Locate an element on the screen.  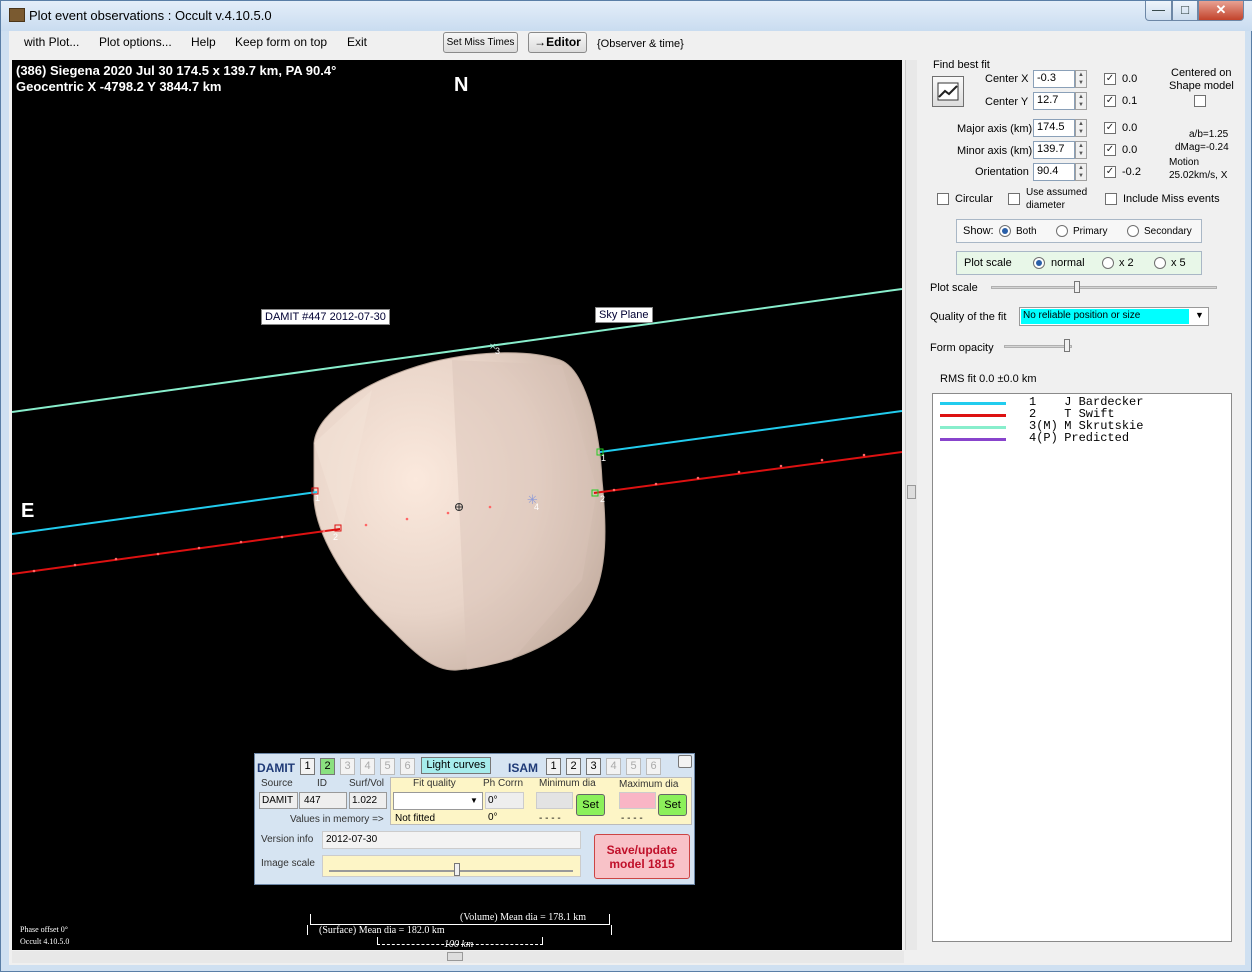
minor-axis-checkbox: ✓ is located at coordinates (1110, 150).